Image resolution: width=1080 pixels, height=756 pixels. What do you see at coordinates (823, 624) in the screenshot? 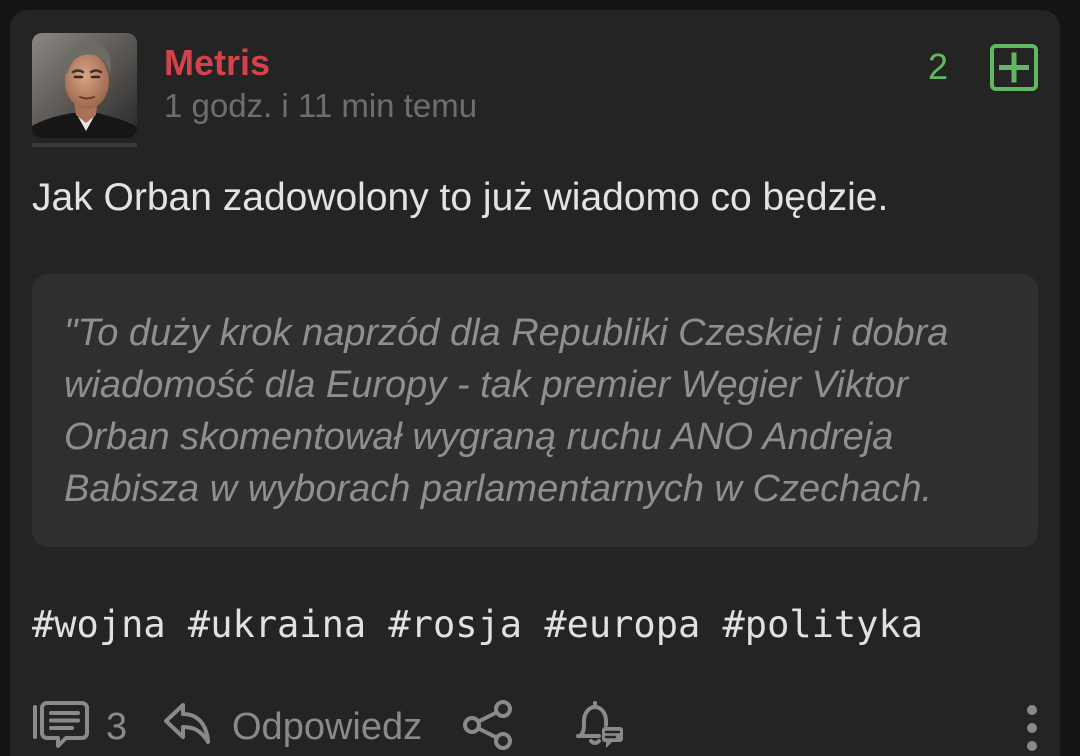
I see `tag-link: #polityka` at bounding box center [823, 624].